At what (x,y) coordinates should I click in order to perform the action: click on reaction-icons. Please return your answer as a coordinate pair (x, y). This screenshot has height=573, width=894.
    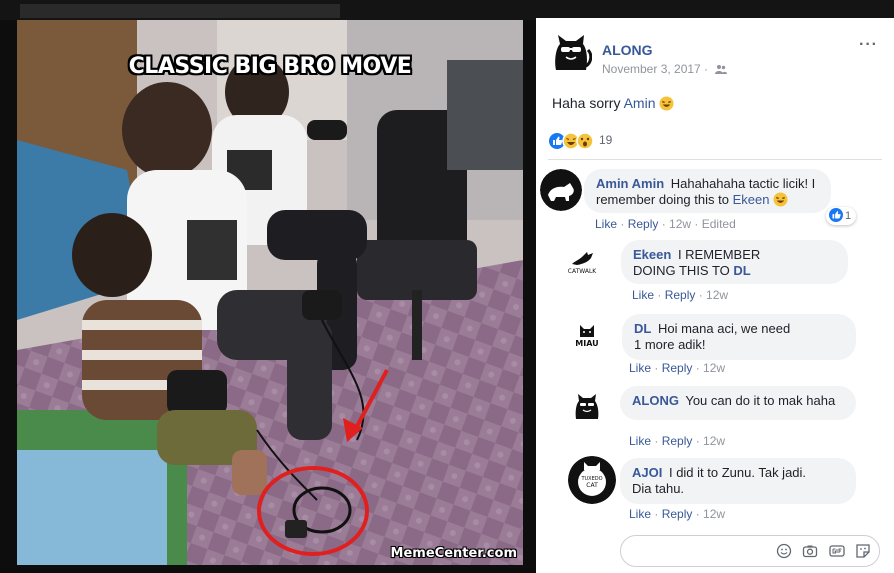
    Looking at the image, I should click on (571, 141).